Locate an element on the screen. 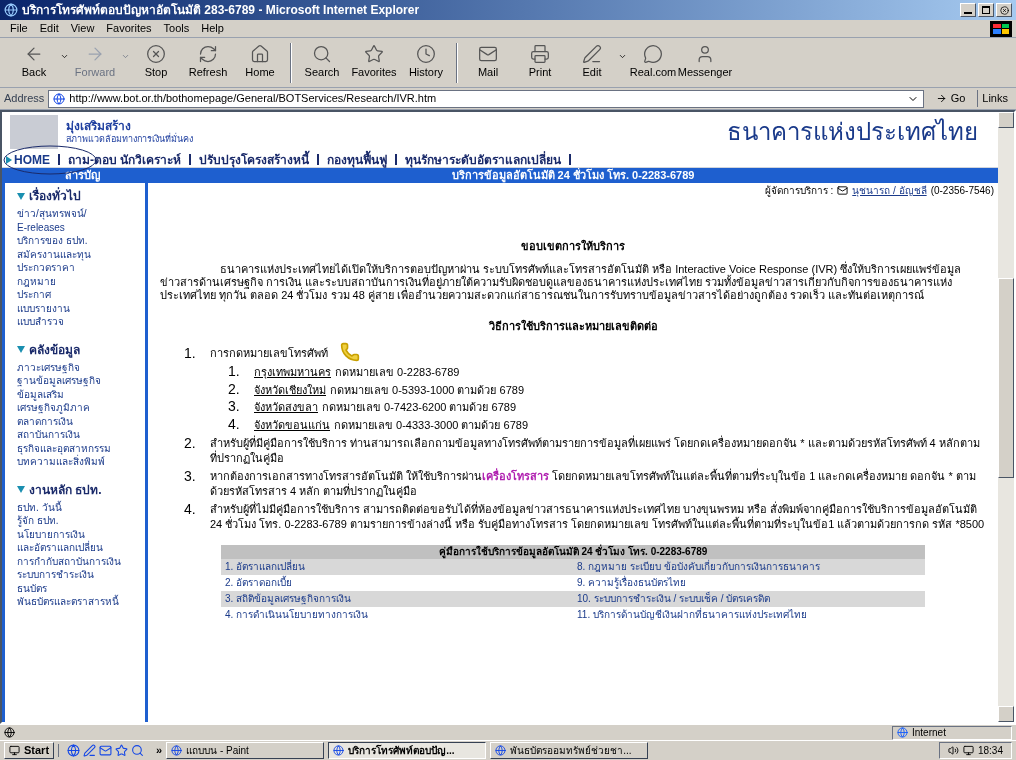 This screenshot has height=760, width=1016. nav-link: กองทุนฟื้นฟู is located at coordinates (357, 159).